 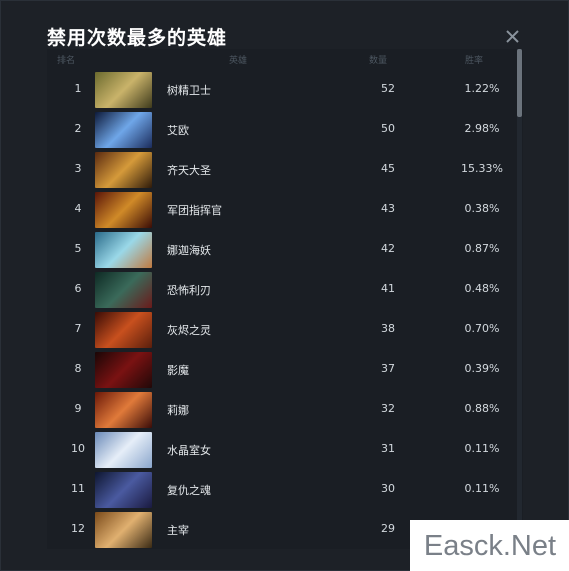 I want to click on hero-name: 主宰, so click(x=178, y=530).